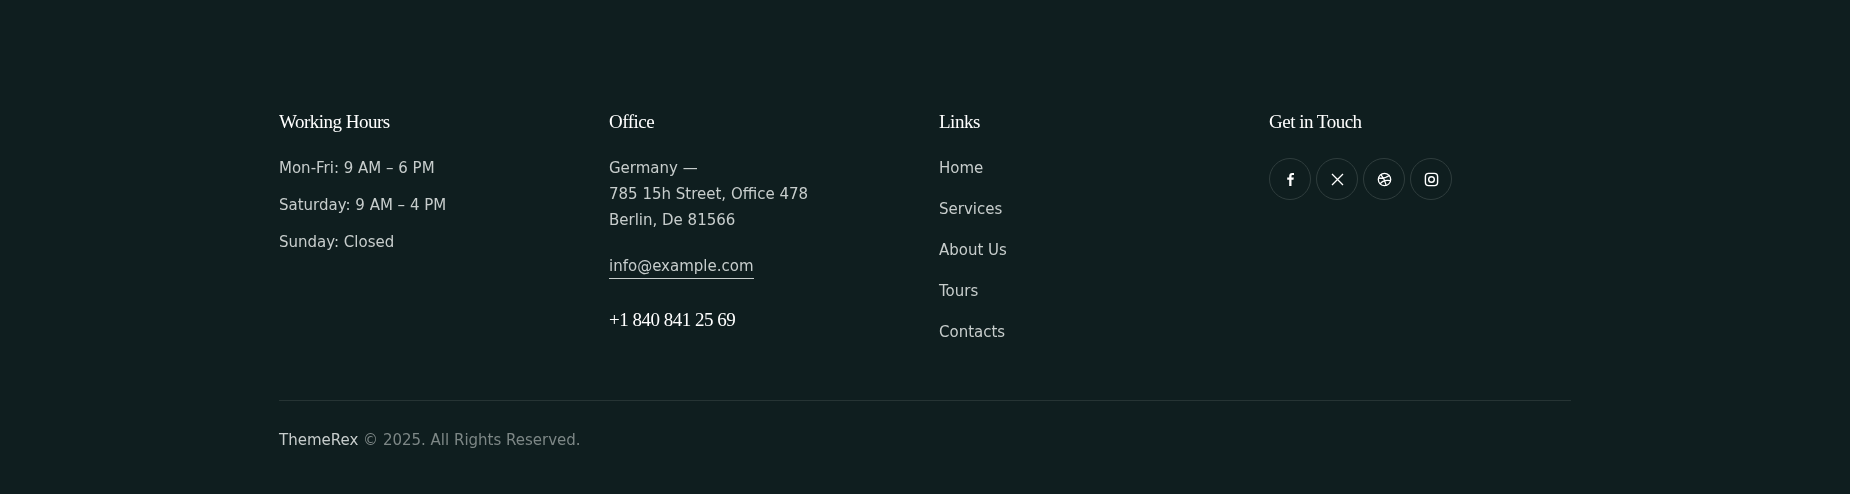 The height and width of the screenshot is (494, 1850). Describe the element at coordinates (973, 250) in the screenshot. I see `footer-link: About Us` at that location.